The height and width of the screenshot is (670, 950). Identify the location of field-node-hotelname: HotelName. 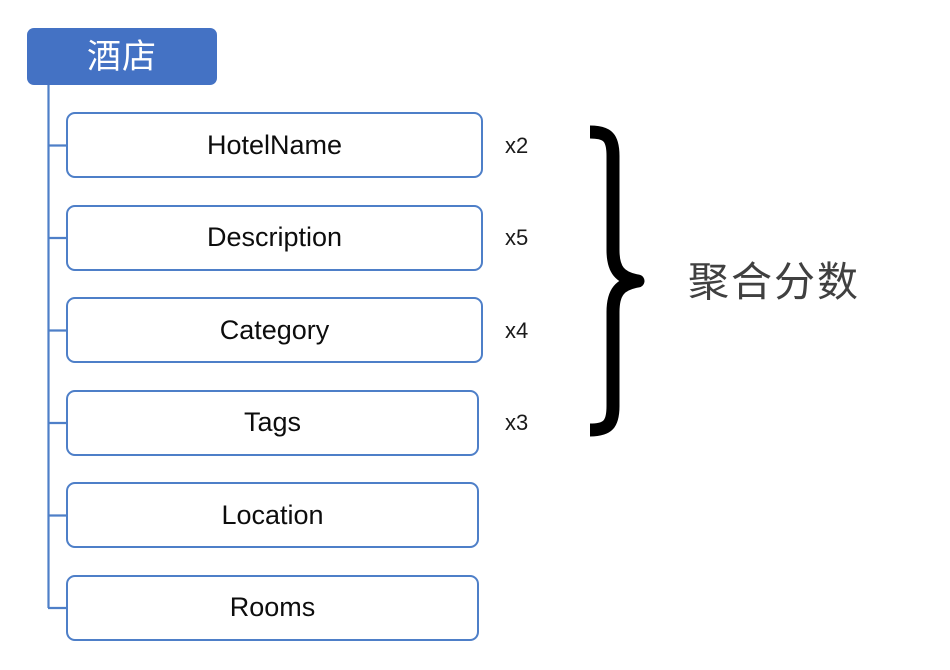
(274, 145).